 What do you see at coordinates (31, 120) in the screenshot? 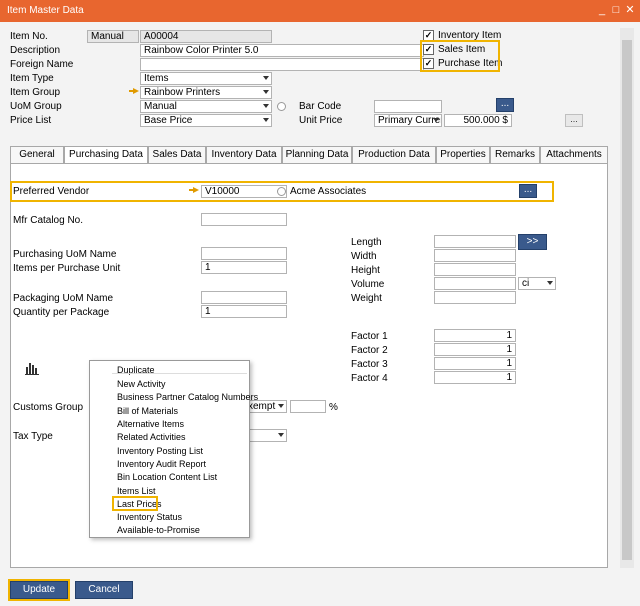
I see `price-list-label: Price List` at bounding box center [31, 120].